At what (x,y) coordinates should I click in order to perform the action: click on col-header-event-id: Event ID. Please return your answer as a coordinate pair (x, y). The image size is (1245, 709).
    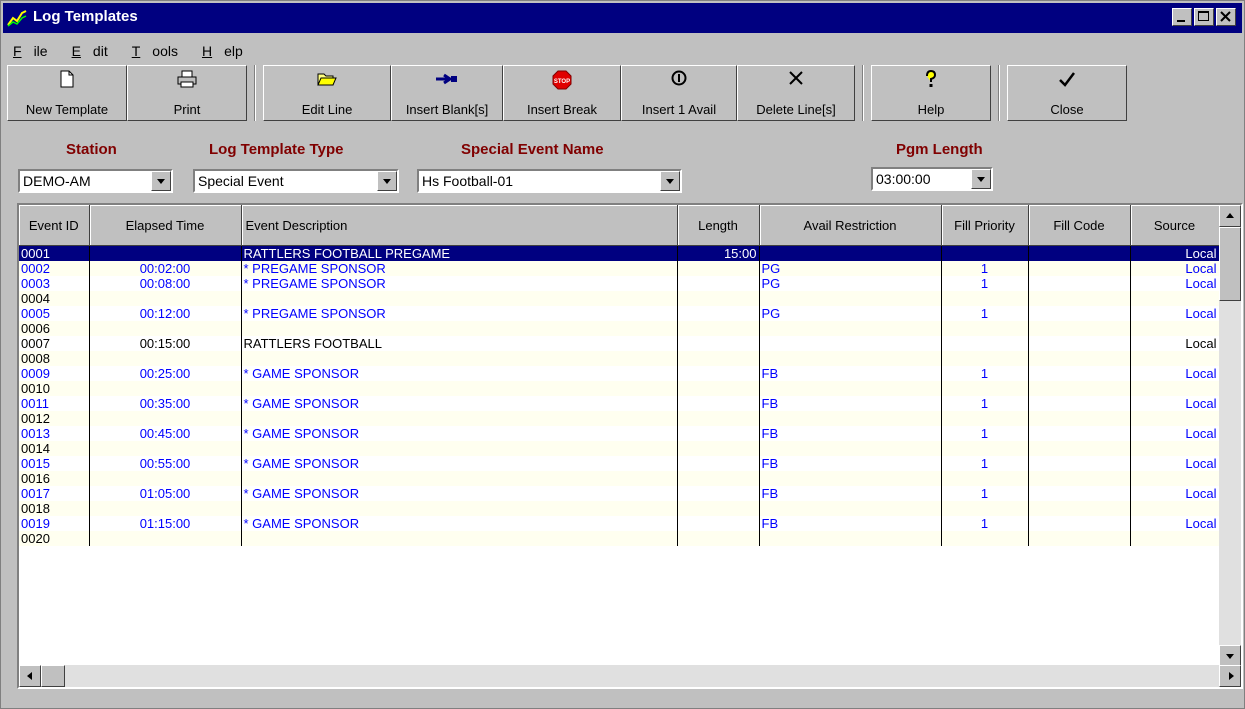
    Looking at the image, I should click on (54, 225).